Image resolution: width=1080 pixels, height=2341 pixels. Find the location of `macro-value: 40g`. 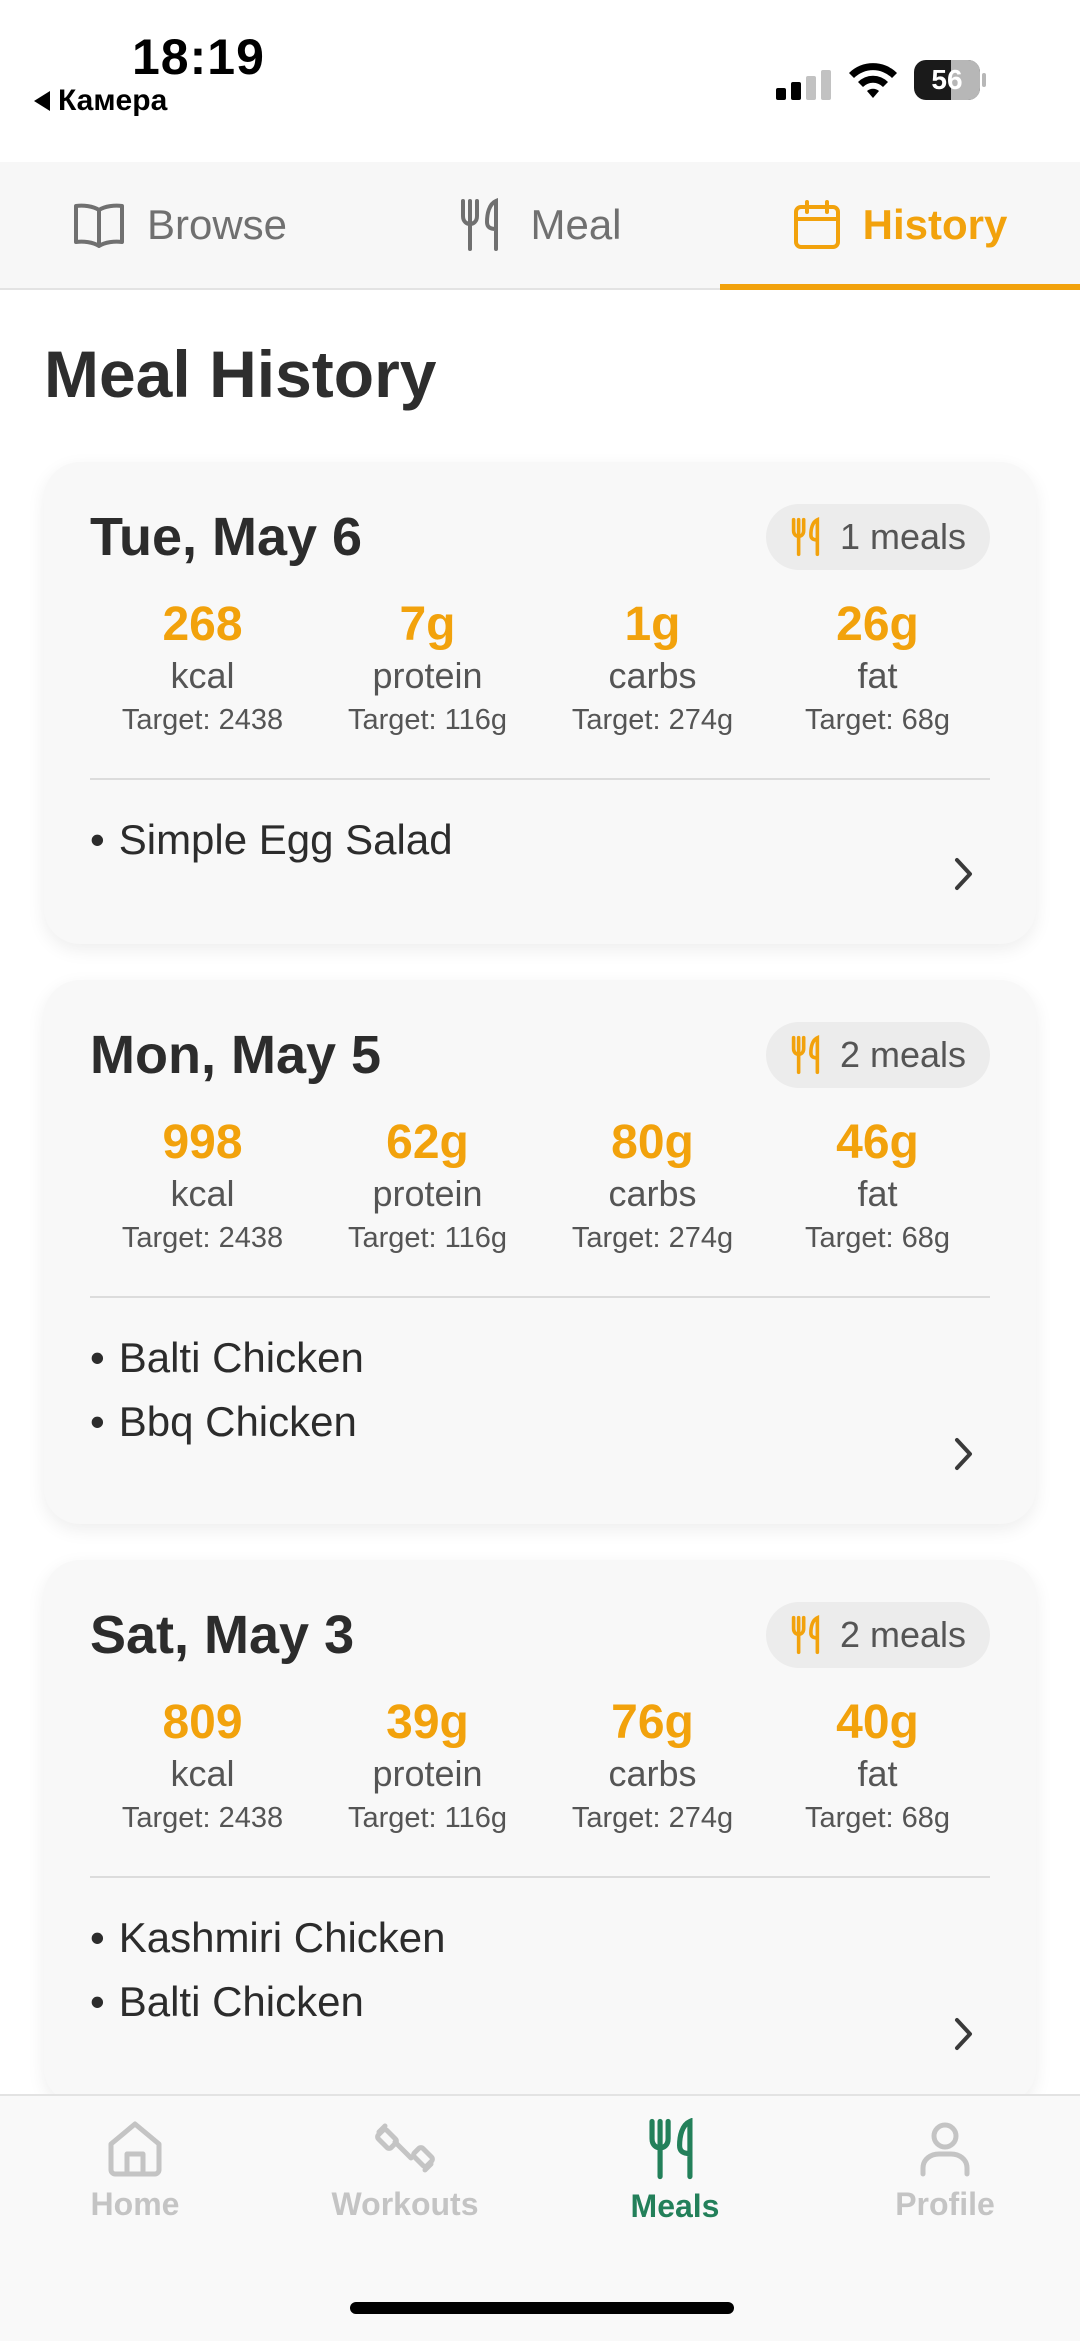

macro-value: 40g is located at coordinates (877, 1722).